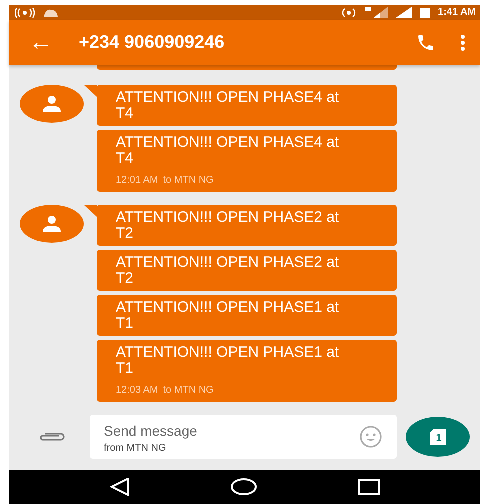  Describe the element at coordinates (137, 391) in the screenshot. I see `message-time: 12:03 AM` at that location.